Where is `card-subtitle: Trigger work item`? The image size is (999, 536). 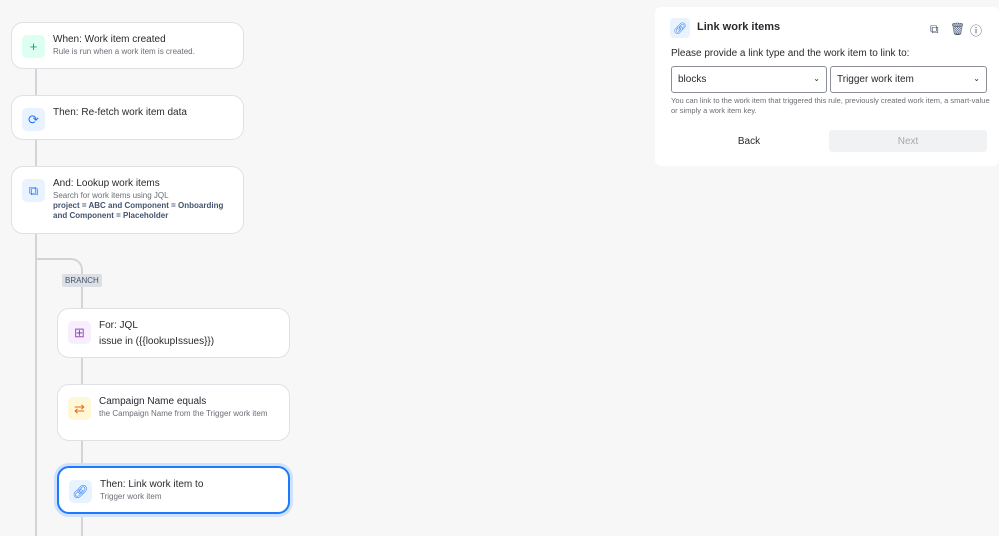
card-subtitle: Trigger work item is located at coordinates (131, 496).